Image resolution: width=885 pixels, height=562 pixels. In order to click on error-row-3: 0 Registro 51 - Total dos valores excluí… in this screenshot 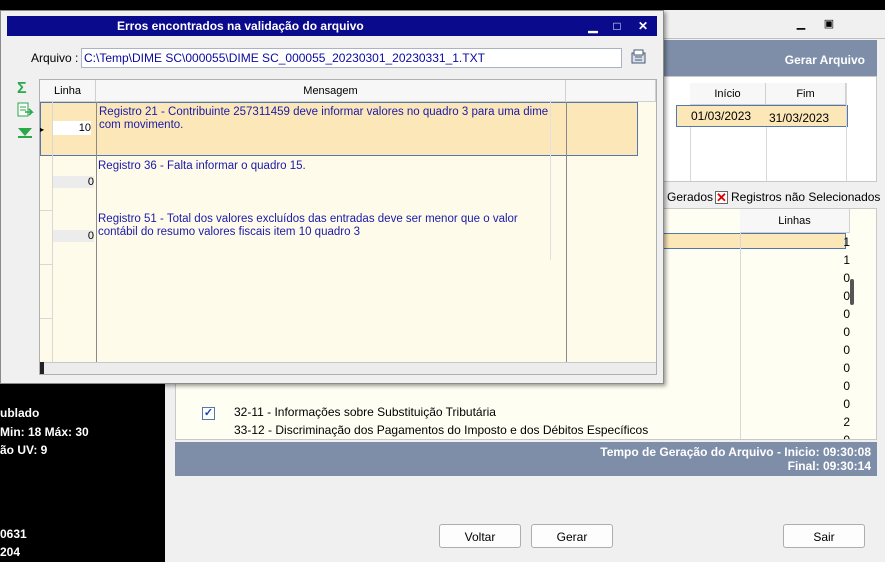, I will do `click(339, 237)`.